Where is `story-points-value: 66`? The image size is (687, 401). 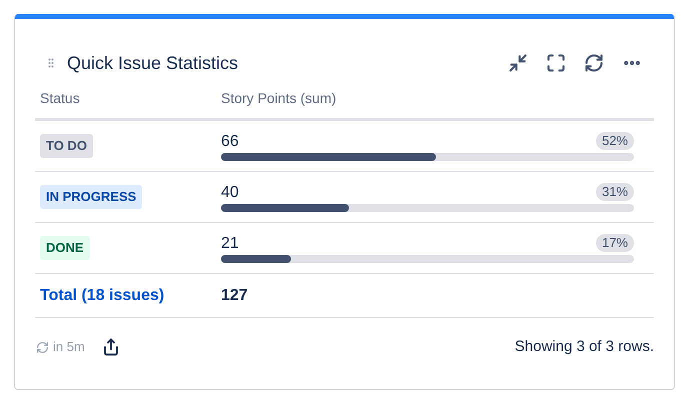 story-points-value: 66 is located at coordinates (230, 142).